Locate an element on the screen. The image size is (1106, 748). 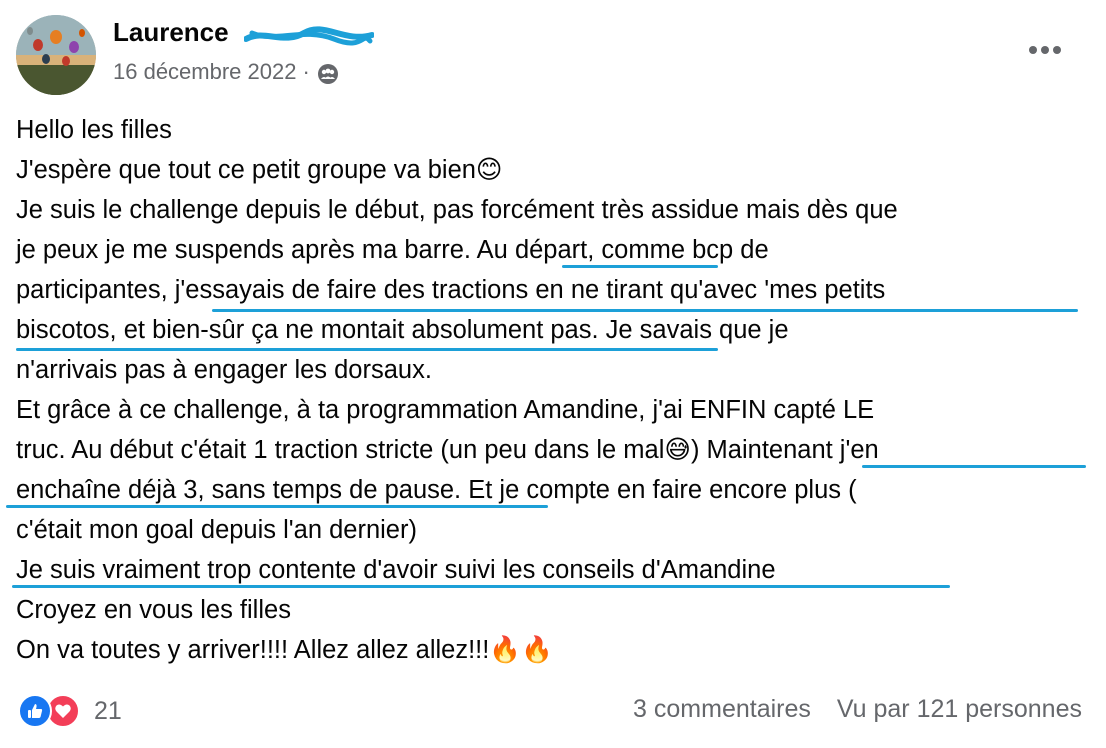
group-icon is located at coordinates (328, 74).